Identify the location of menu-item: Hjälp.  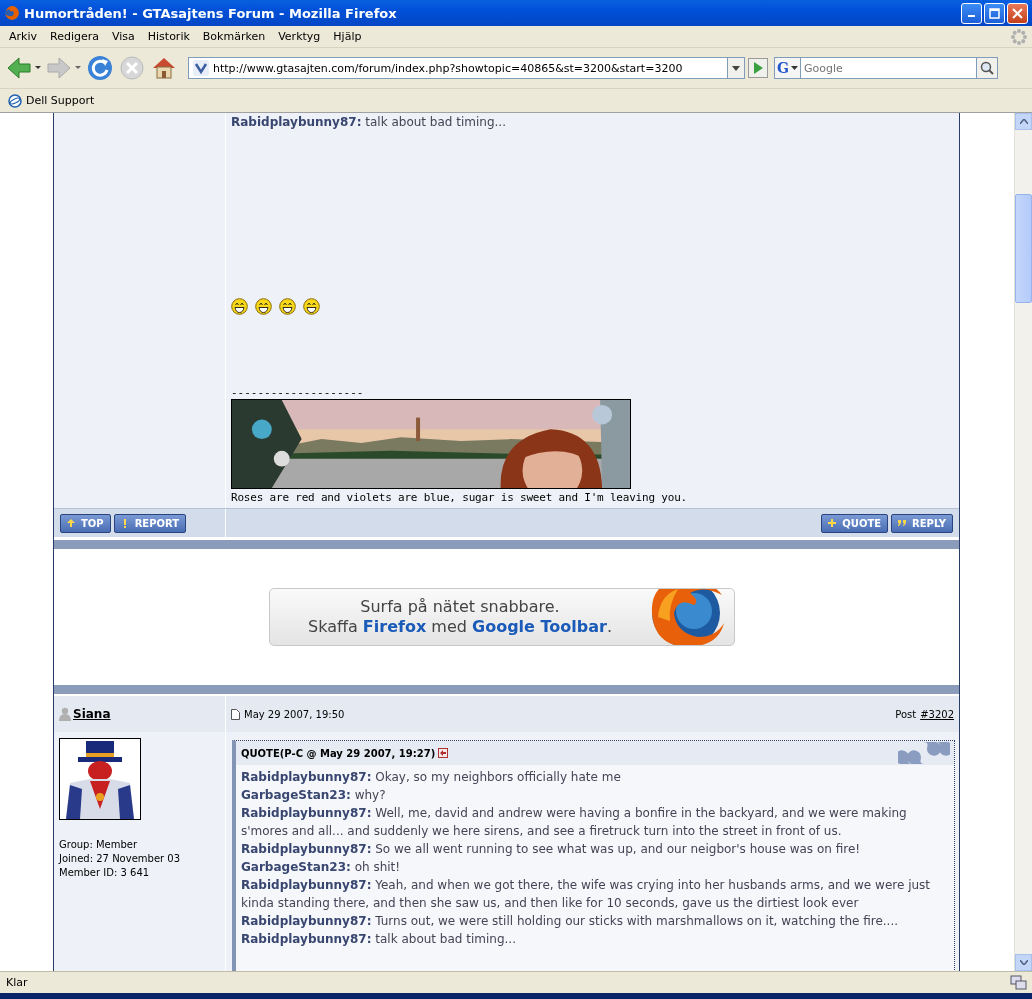
(348, 36).